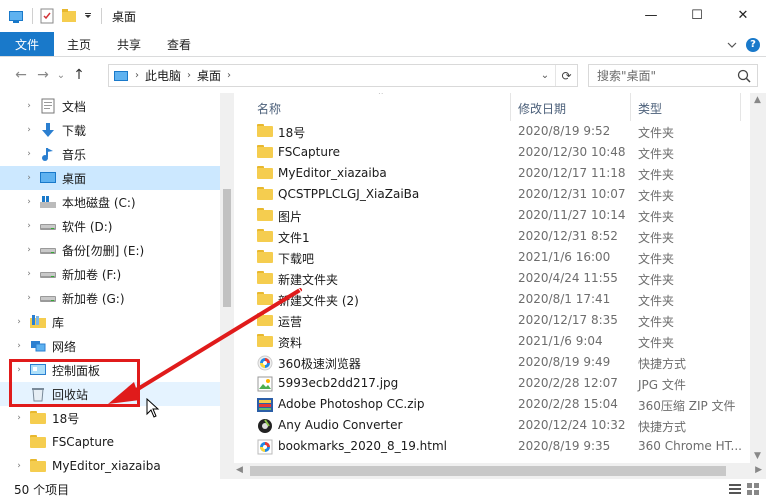 The width and height of the screenshot is (766, 500). Describe the element at coordinates (758, 278) in the screenshot. I see `content-vertical-scrollbar: ▲ ▼` at that location.